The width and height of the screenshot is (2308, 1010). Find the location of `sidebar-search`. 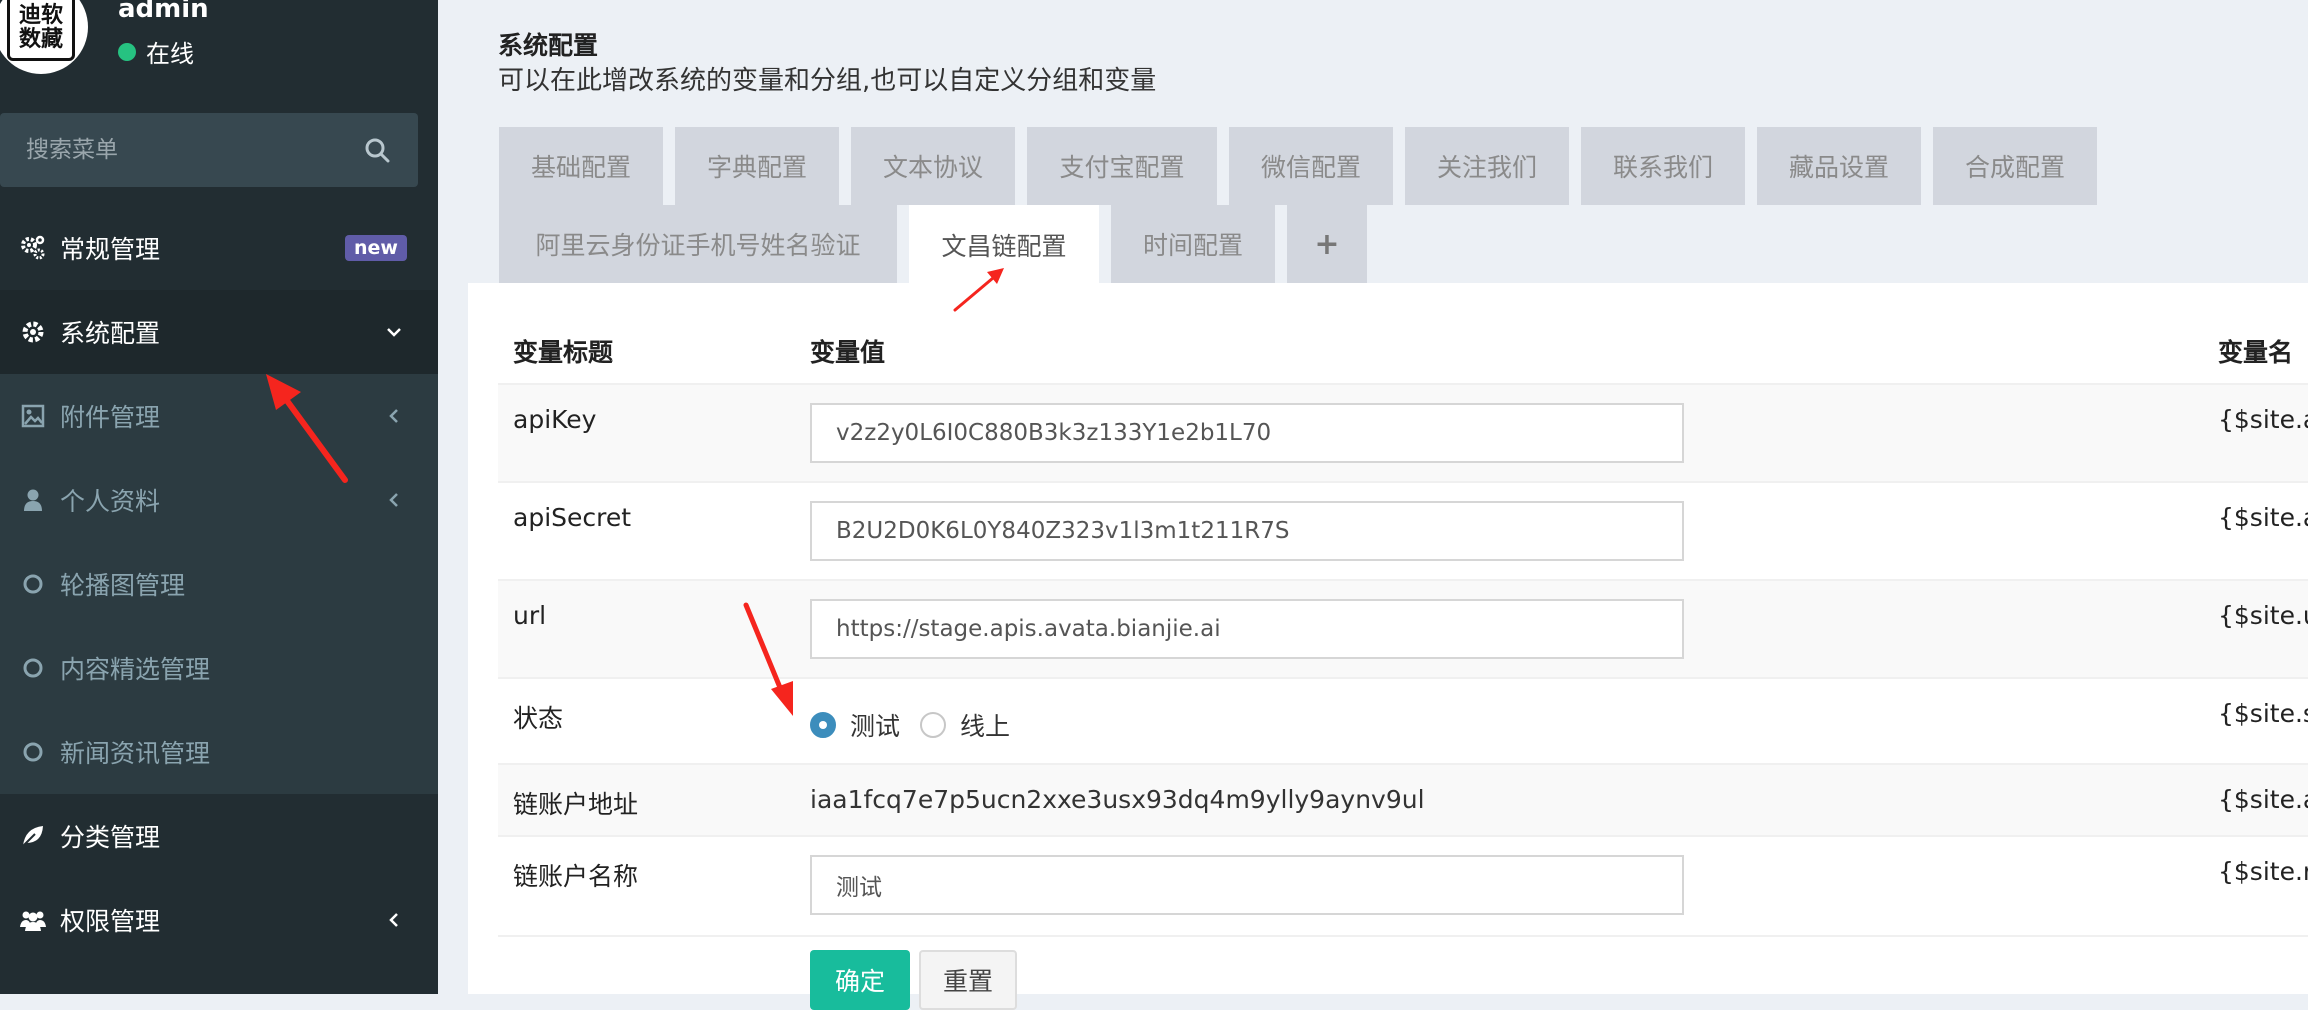

sidebar-search is located at coordinates (209, 150).